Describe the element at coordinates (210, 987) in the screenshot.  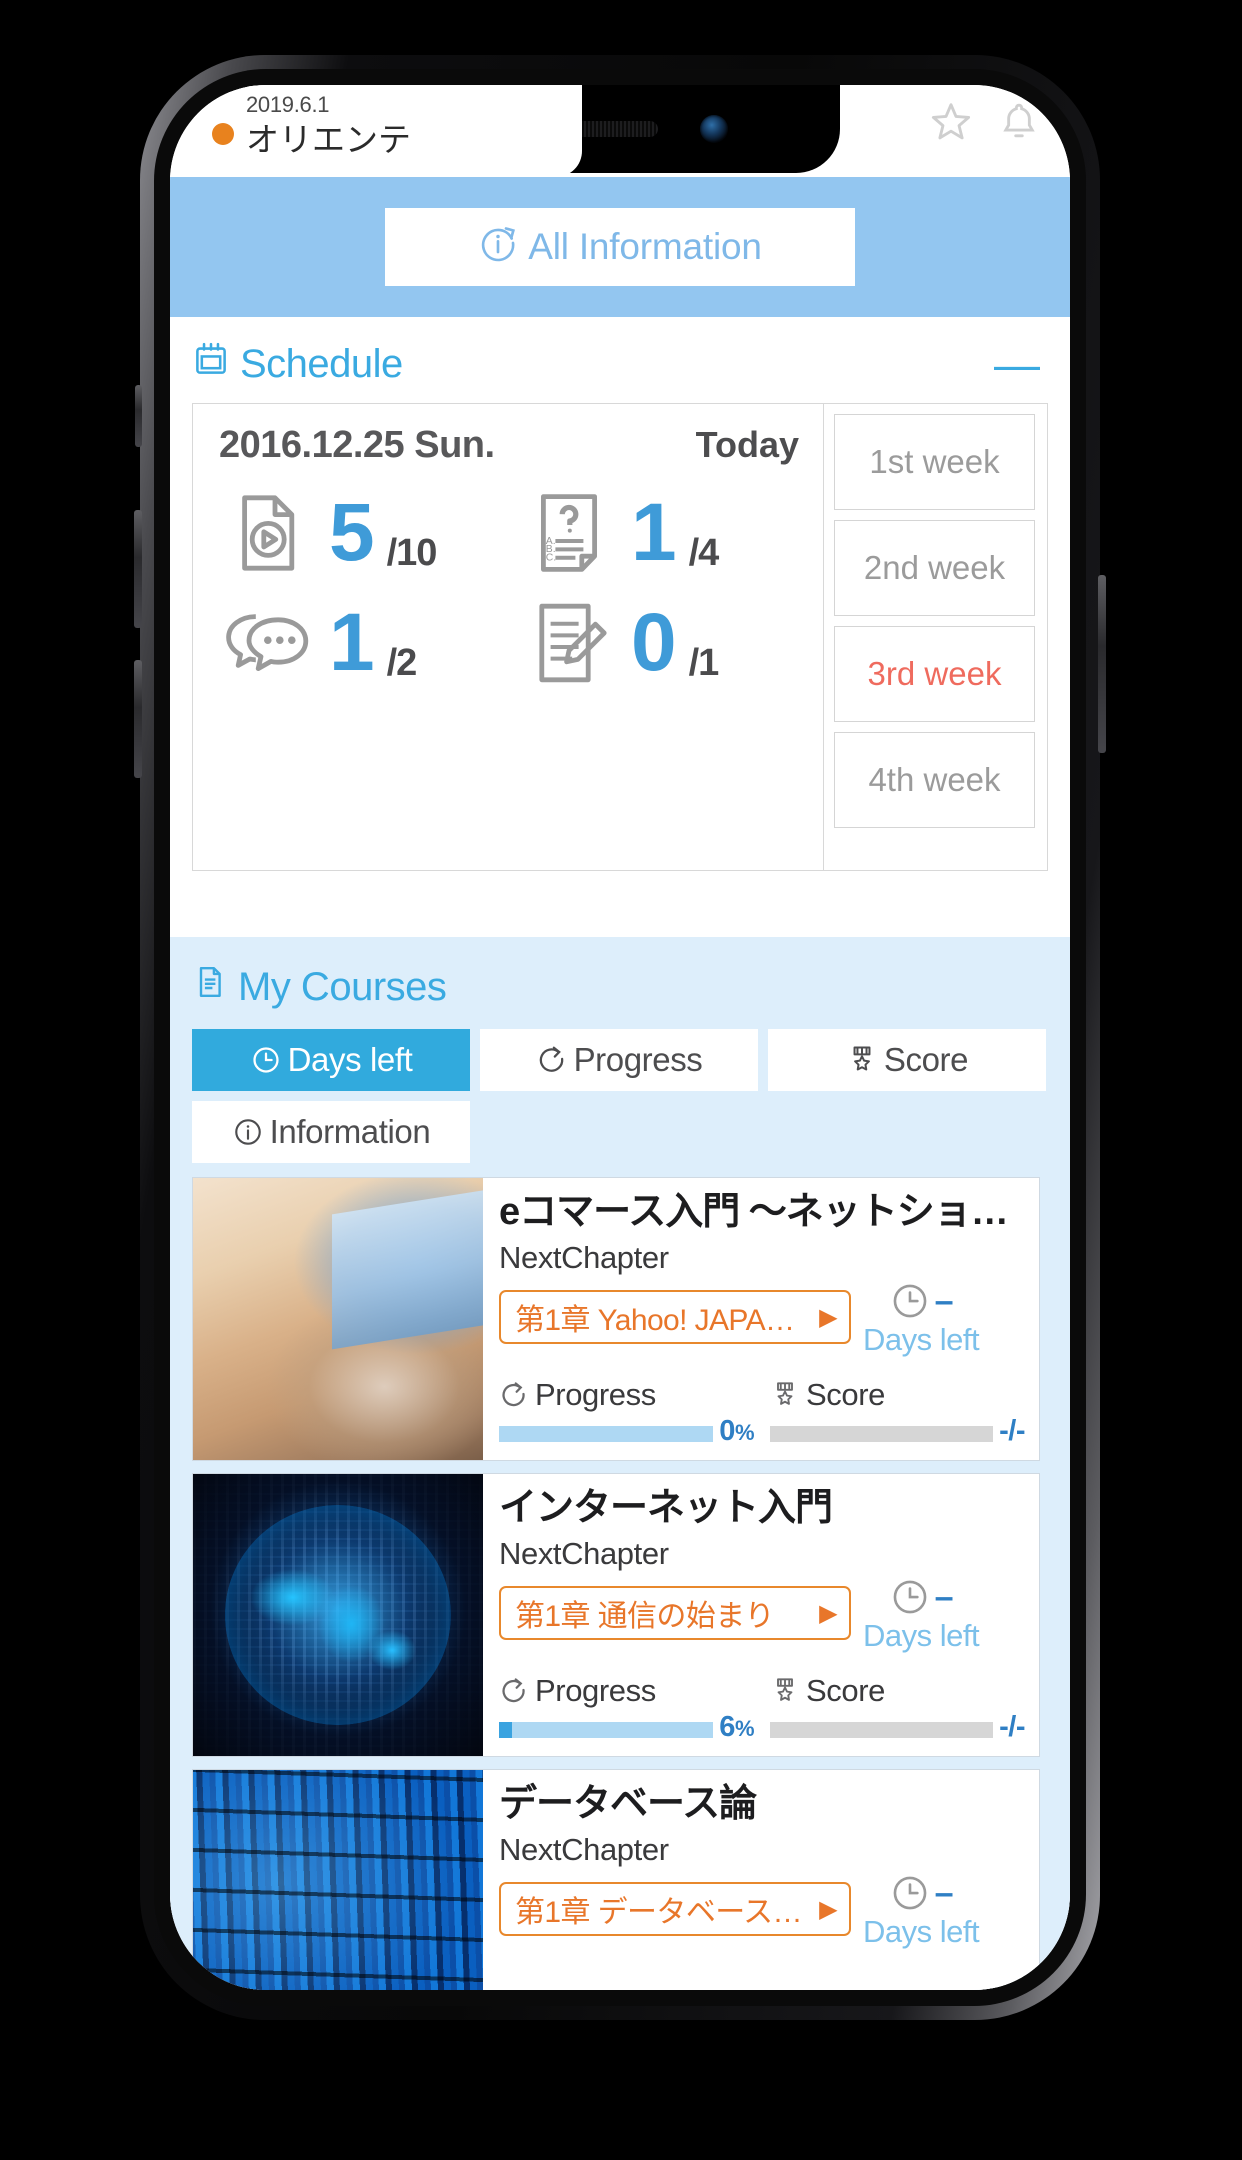
I see `document-icon` at that location.